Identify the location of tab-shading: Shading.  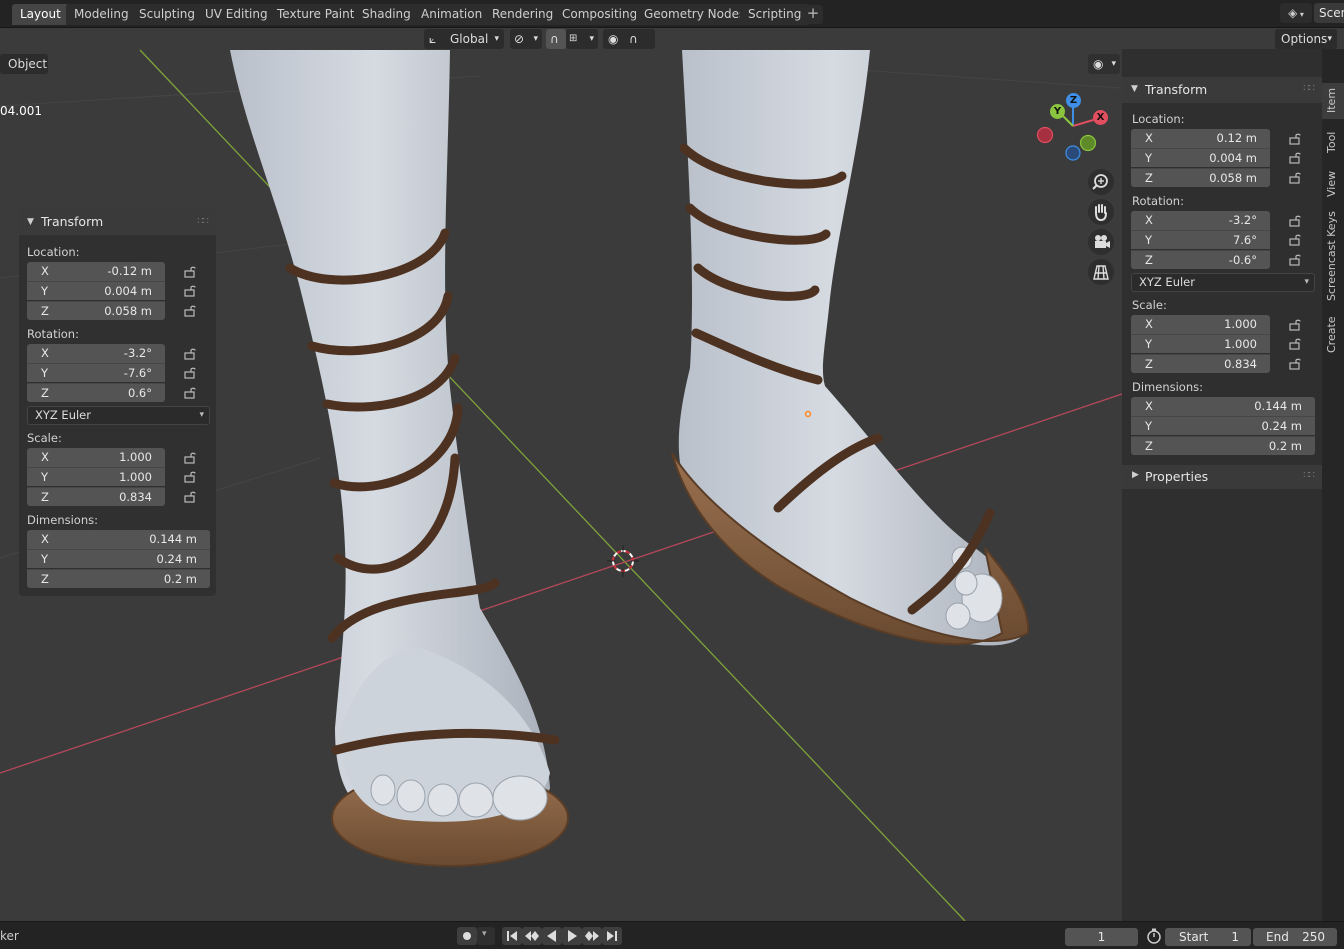
(386, 14).